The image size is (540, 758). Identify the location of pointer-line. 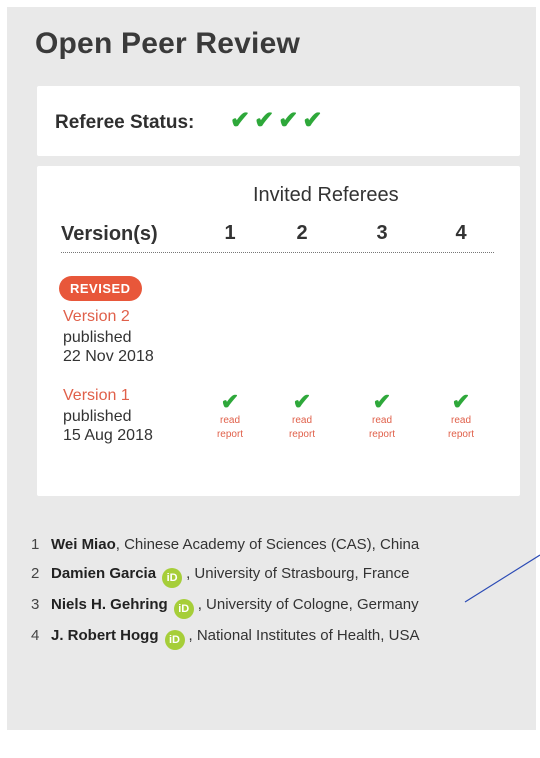
(502, 578).